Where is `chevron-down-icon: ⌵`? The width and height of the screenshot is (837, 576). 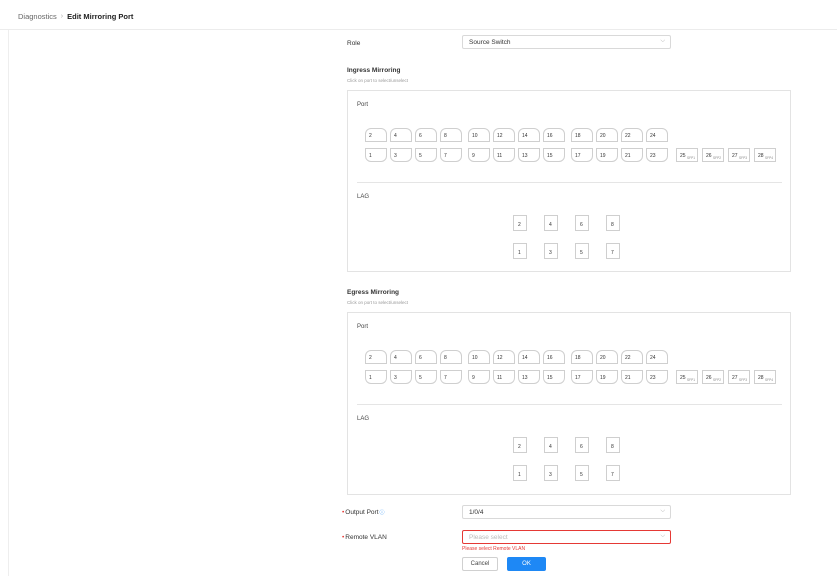 chevron-down-icon: ⌵ is located at coordinates (662, 41).